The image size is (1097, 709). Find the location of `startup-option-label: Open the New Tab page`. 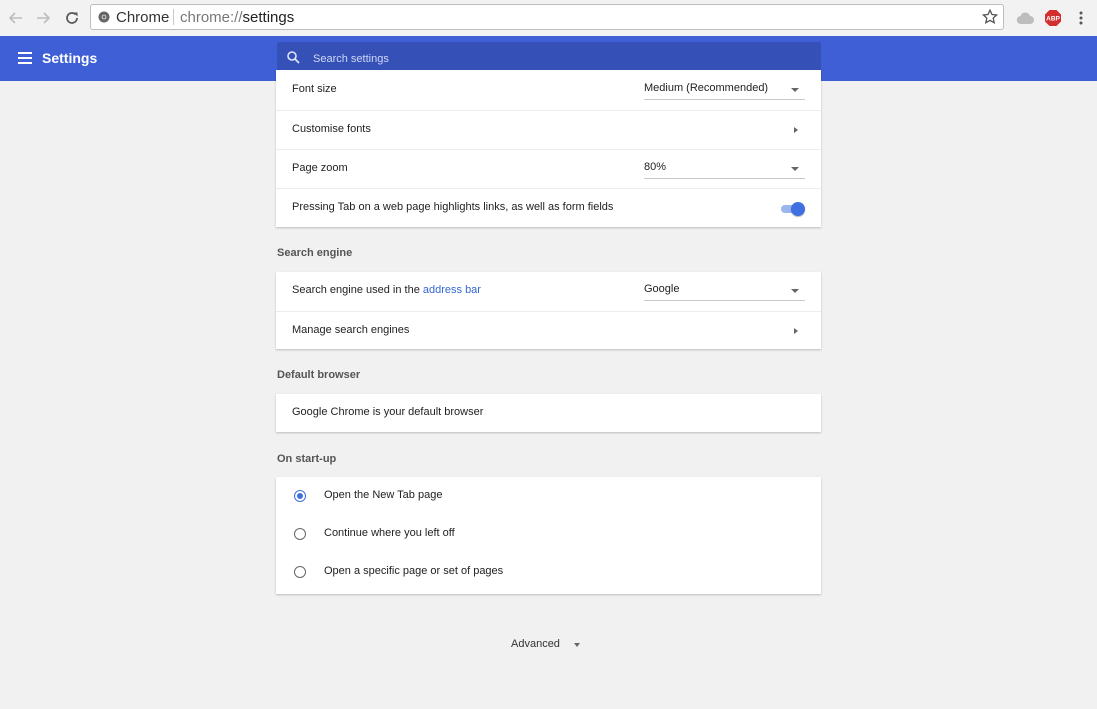

startup-option-label: Open the New Tab page is located at coordinates (383, 495).